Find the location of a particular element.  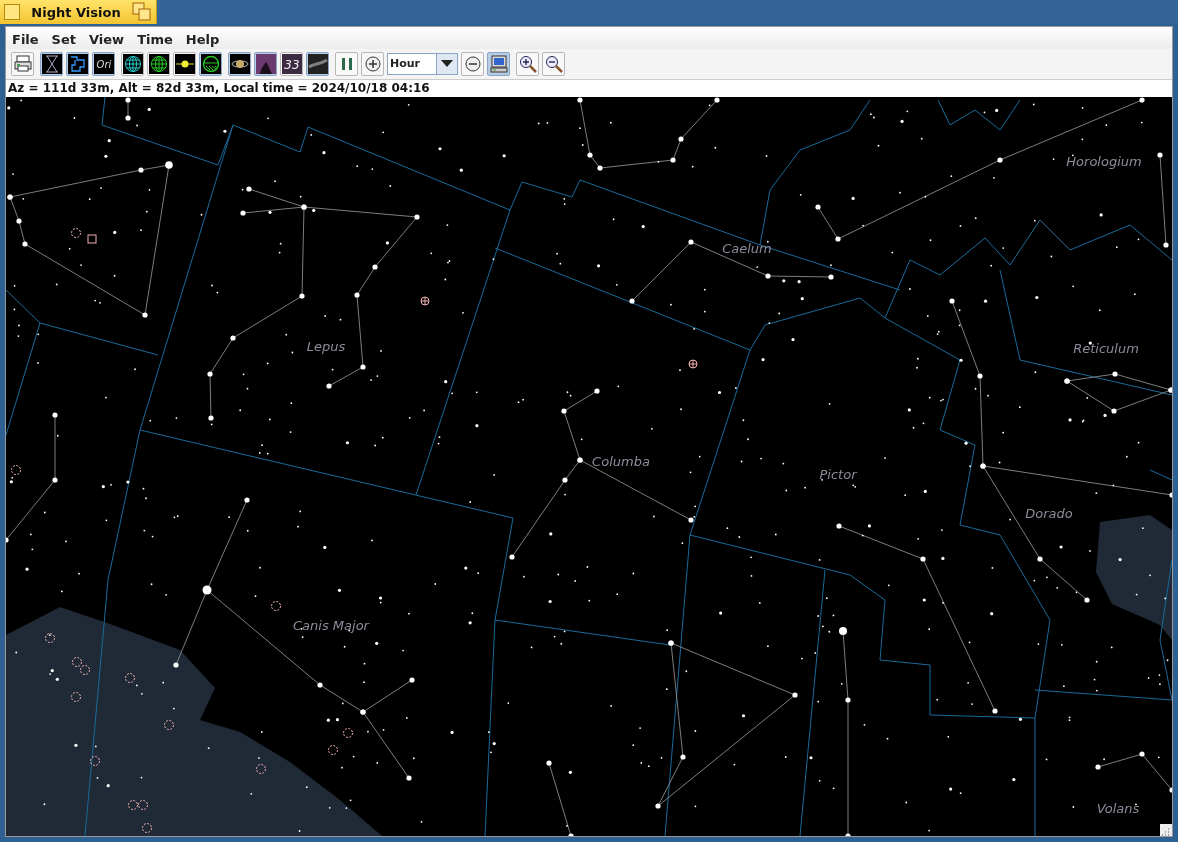

milkyway-toggle-button is located at coordinates (317, 64).